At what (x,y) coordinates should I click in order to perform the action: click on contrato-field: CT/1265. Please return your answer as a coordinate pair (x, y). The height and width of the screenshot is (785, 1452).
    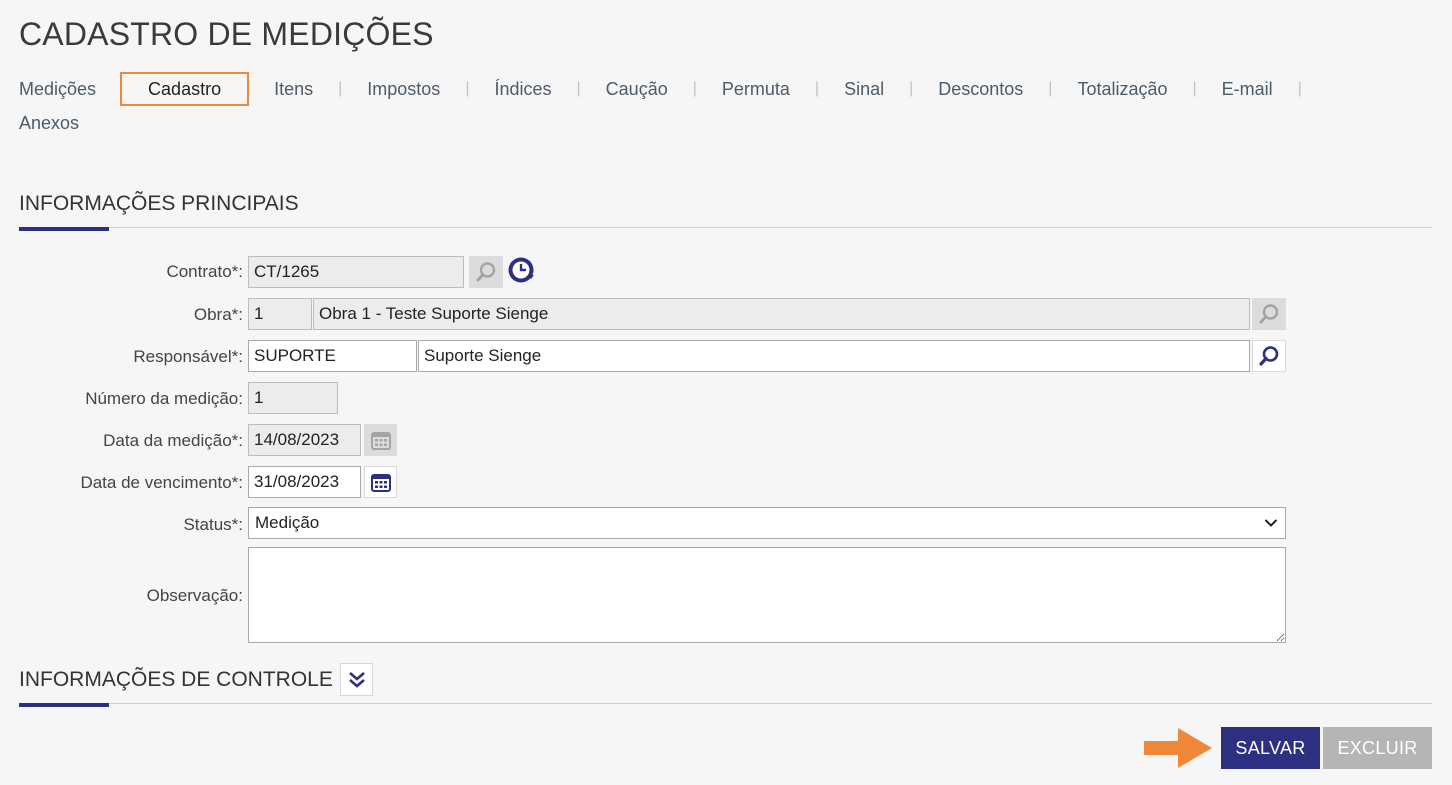
    Looking at the image, I should click on (356, 272).